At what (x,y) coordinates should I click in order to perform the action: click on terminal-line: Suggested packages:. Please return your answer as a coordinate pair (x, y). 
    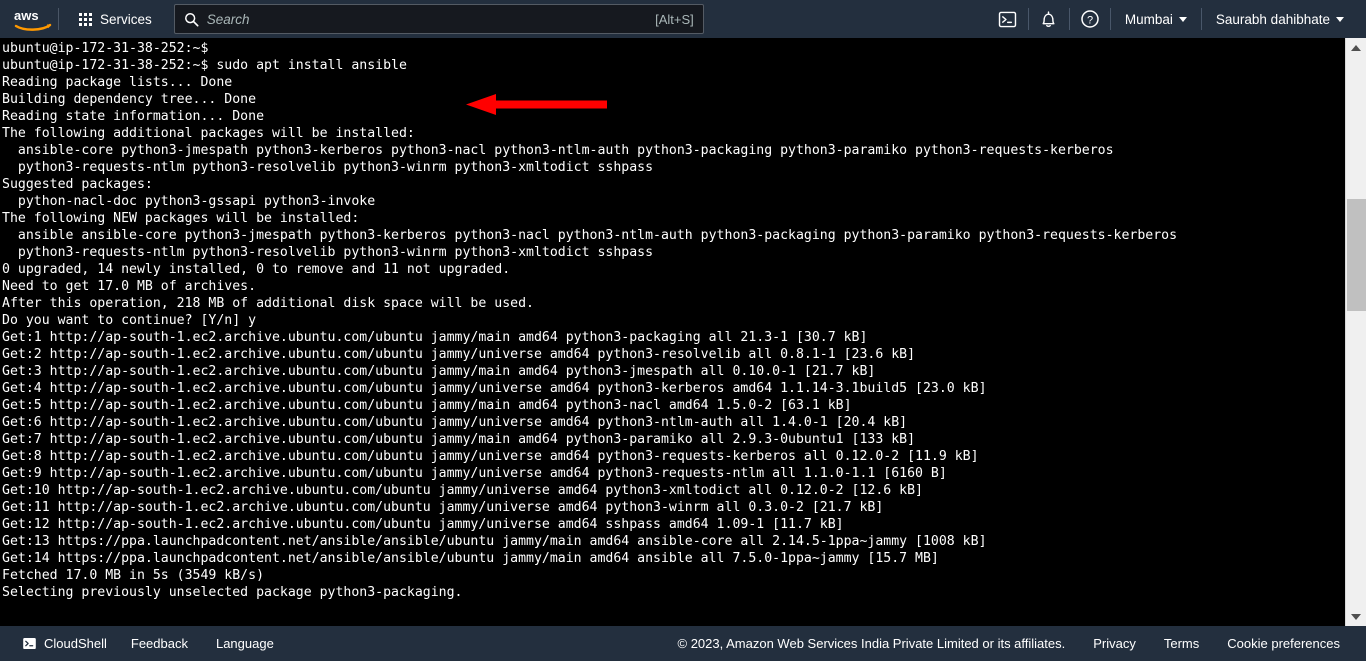
    Looking at the image, I should click on (77, 184).